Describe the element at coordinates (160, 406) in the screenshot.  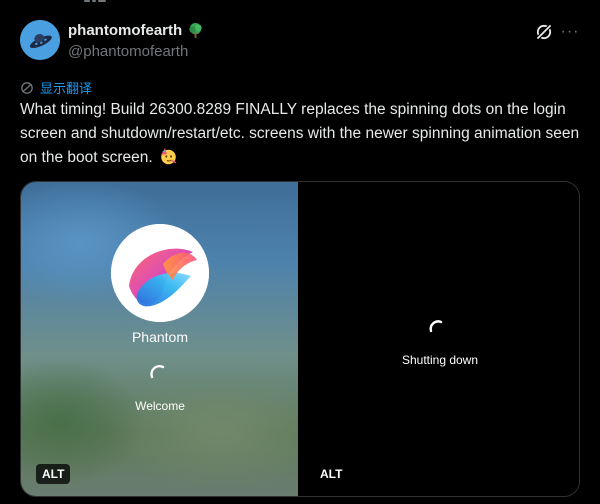
I see `login-status-text: Welcome` at that location.